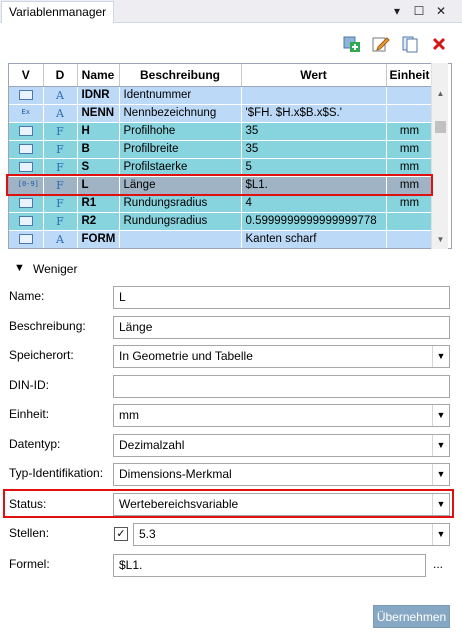 Image resolution: width=462 pixels, height=637 pixels. I want to click on grid-header: V D Name Beschreibung Wert Einheit, so click(221, 75).